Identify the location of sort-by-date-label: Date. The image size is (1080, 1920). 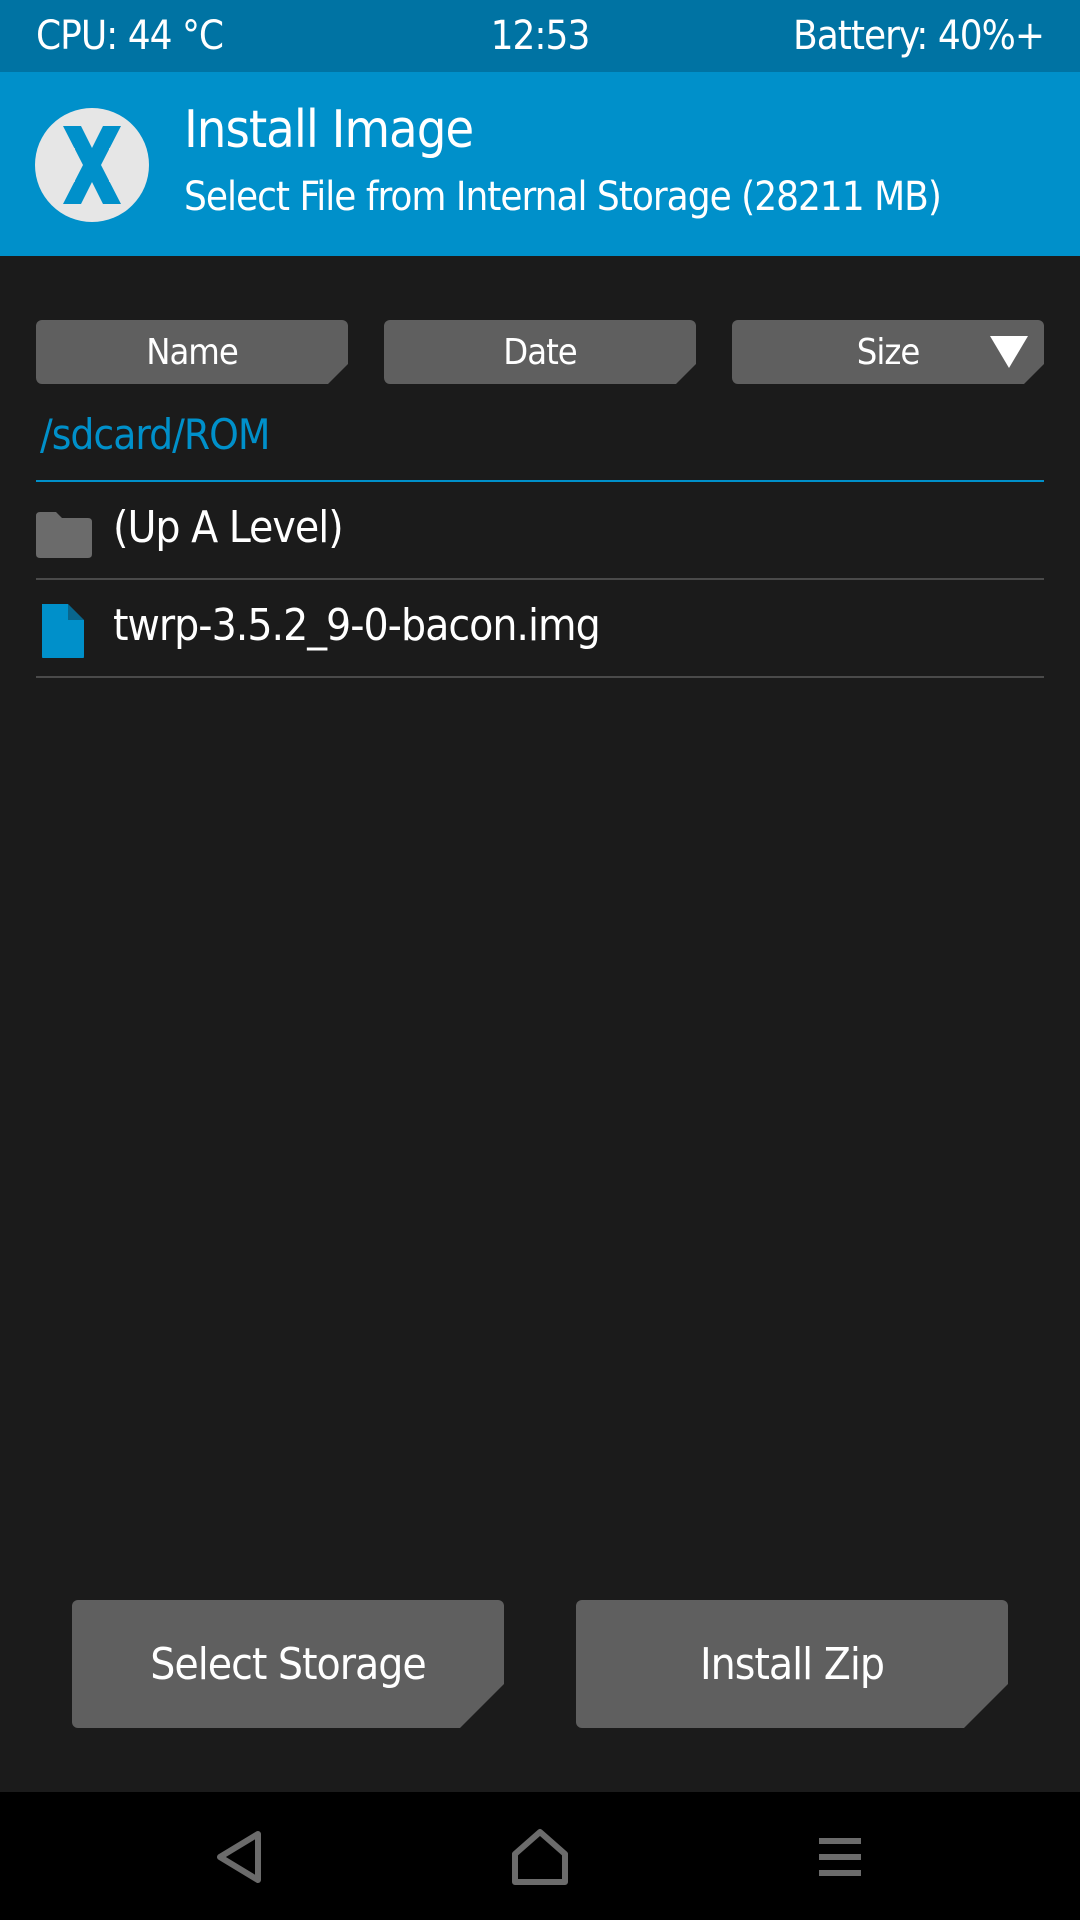
(540, 352).